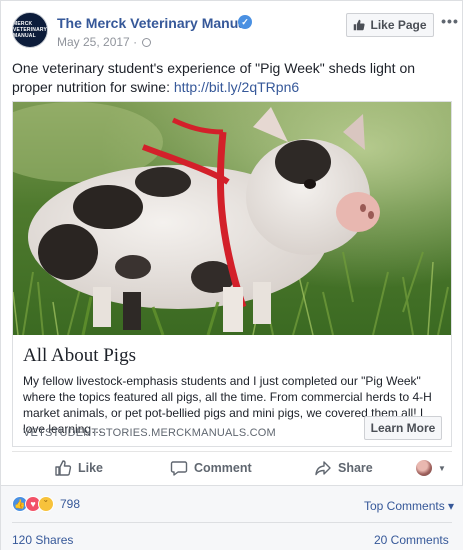 The width and height of the screenshot is (463, 550). I want to click on avatar-logo-text: MERCK VETERINARY MANUAL, so click(30, 30).